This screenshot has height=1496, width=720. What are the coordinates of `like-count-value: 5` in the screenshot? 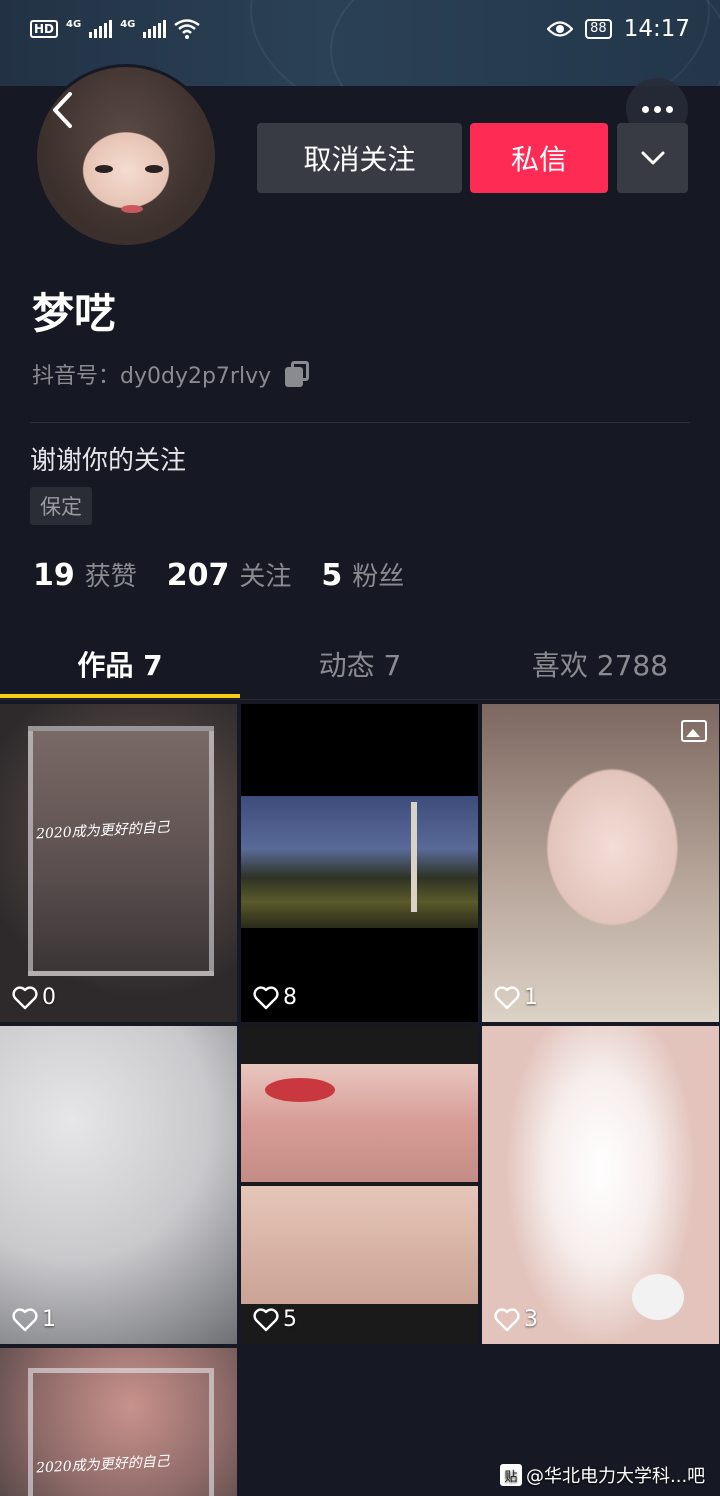 It's located at (290, 1319).